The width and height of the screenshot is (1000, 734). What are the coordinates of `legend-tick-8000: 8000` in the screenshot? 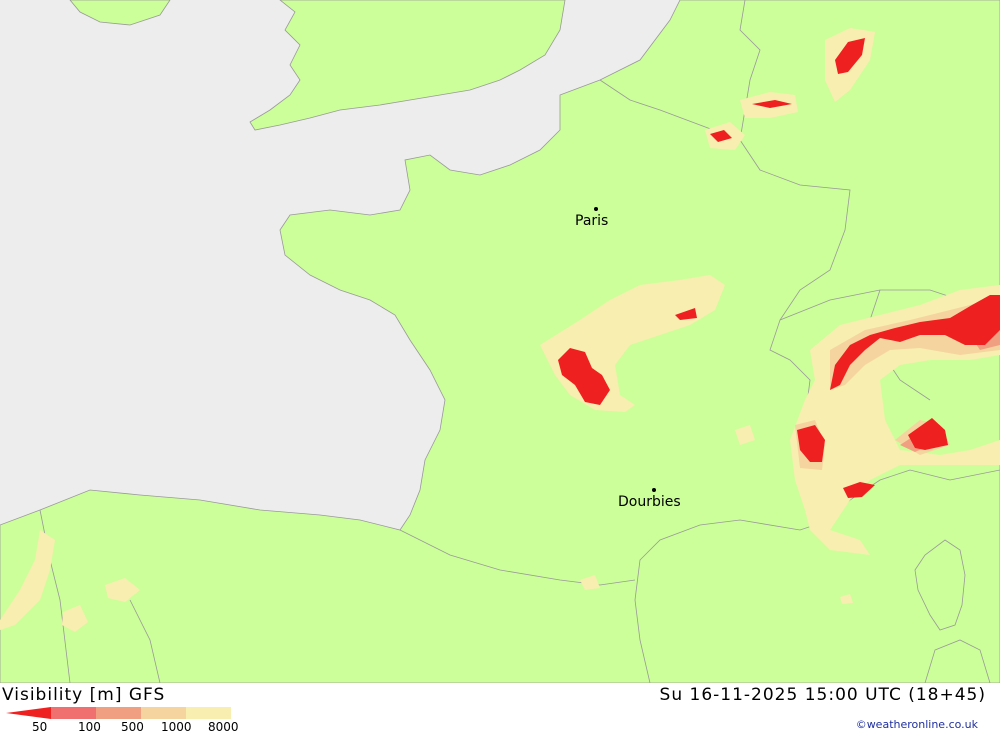 It's located at (223, 727).